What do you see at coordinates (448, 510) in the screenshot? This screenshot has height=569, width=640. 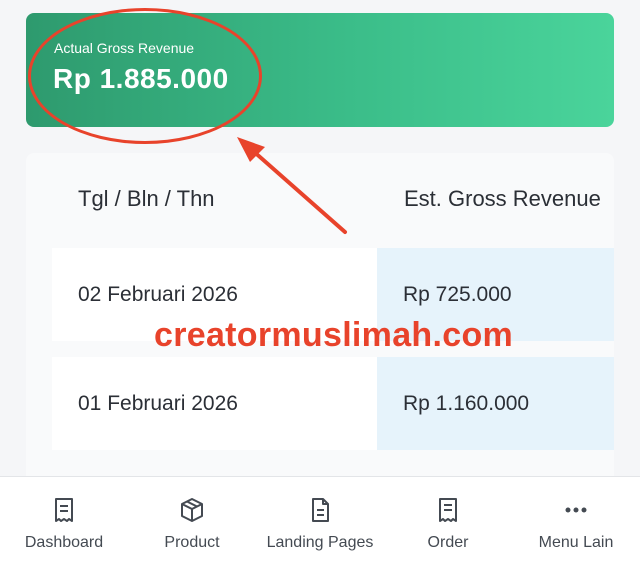 I see `order-receipt-icon` at bounding box center [448, 510].